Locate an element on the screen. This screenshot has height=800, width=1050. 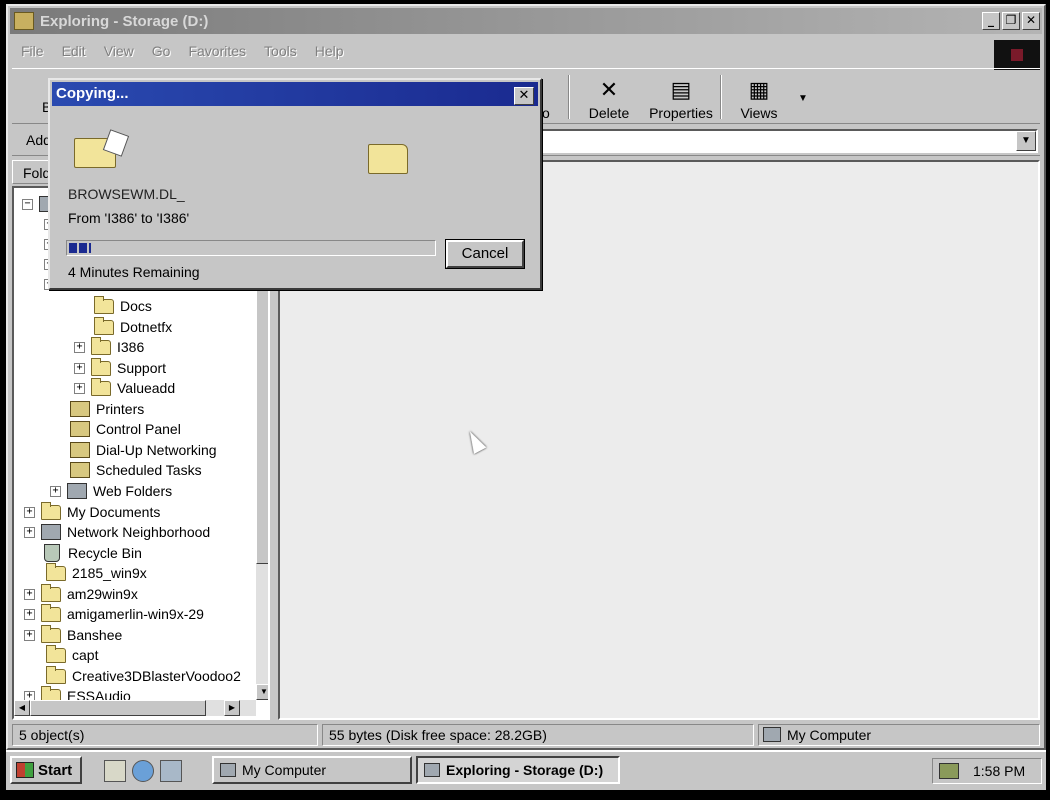
scroll-right-icon: ▶ is located at coordinates (232, 708).